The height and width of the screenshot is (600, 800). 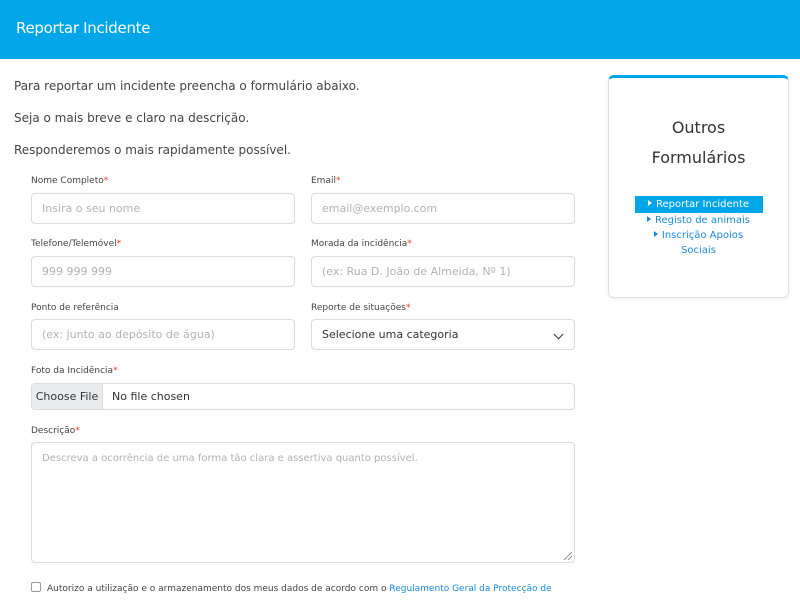 What do you see at coordinates (470, 589) in the screenshot?
I see `gdpr-link: Regulamento Geral da Protecção de` at bounding box center [470, 589].